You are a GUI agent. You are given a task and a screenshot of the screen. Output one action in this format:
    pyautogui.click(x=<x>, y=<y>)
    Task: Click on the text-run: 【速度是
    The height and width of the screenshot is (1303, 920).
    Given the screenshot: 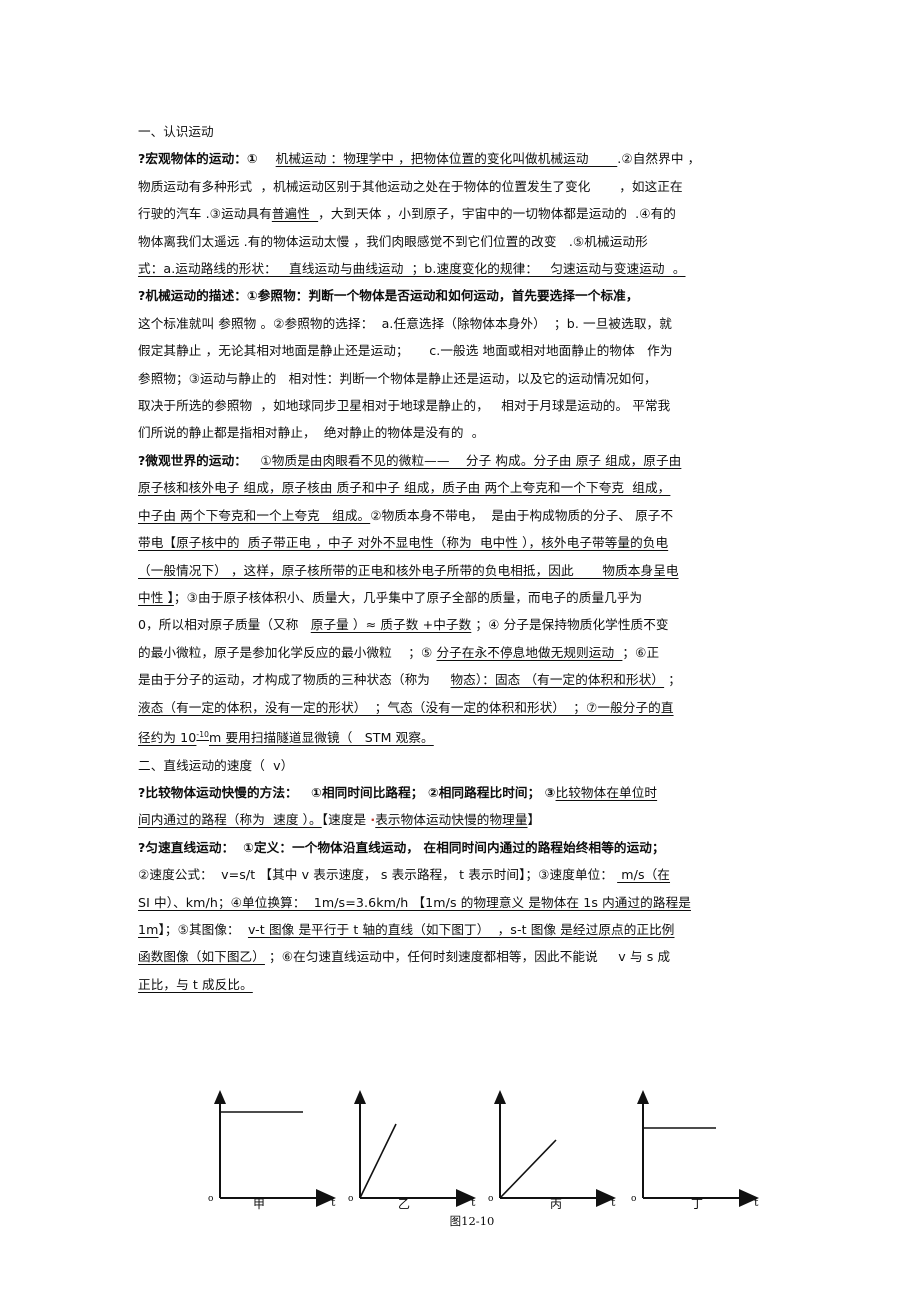 What is the action you would take?
    pyautogui.click(x=346, y=820)
    